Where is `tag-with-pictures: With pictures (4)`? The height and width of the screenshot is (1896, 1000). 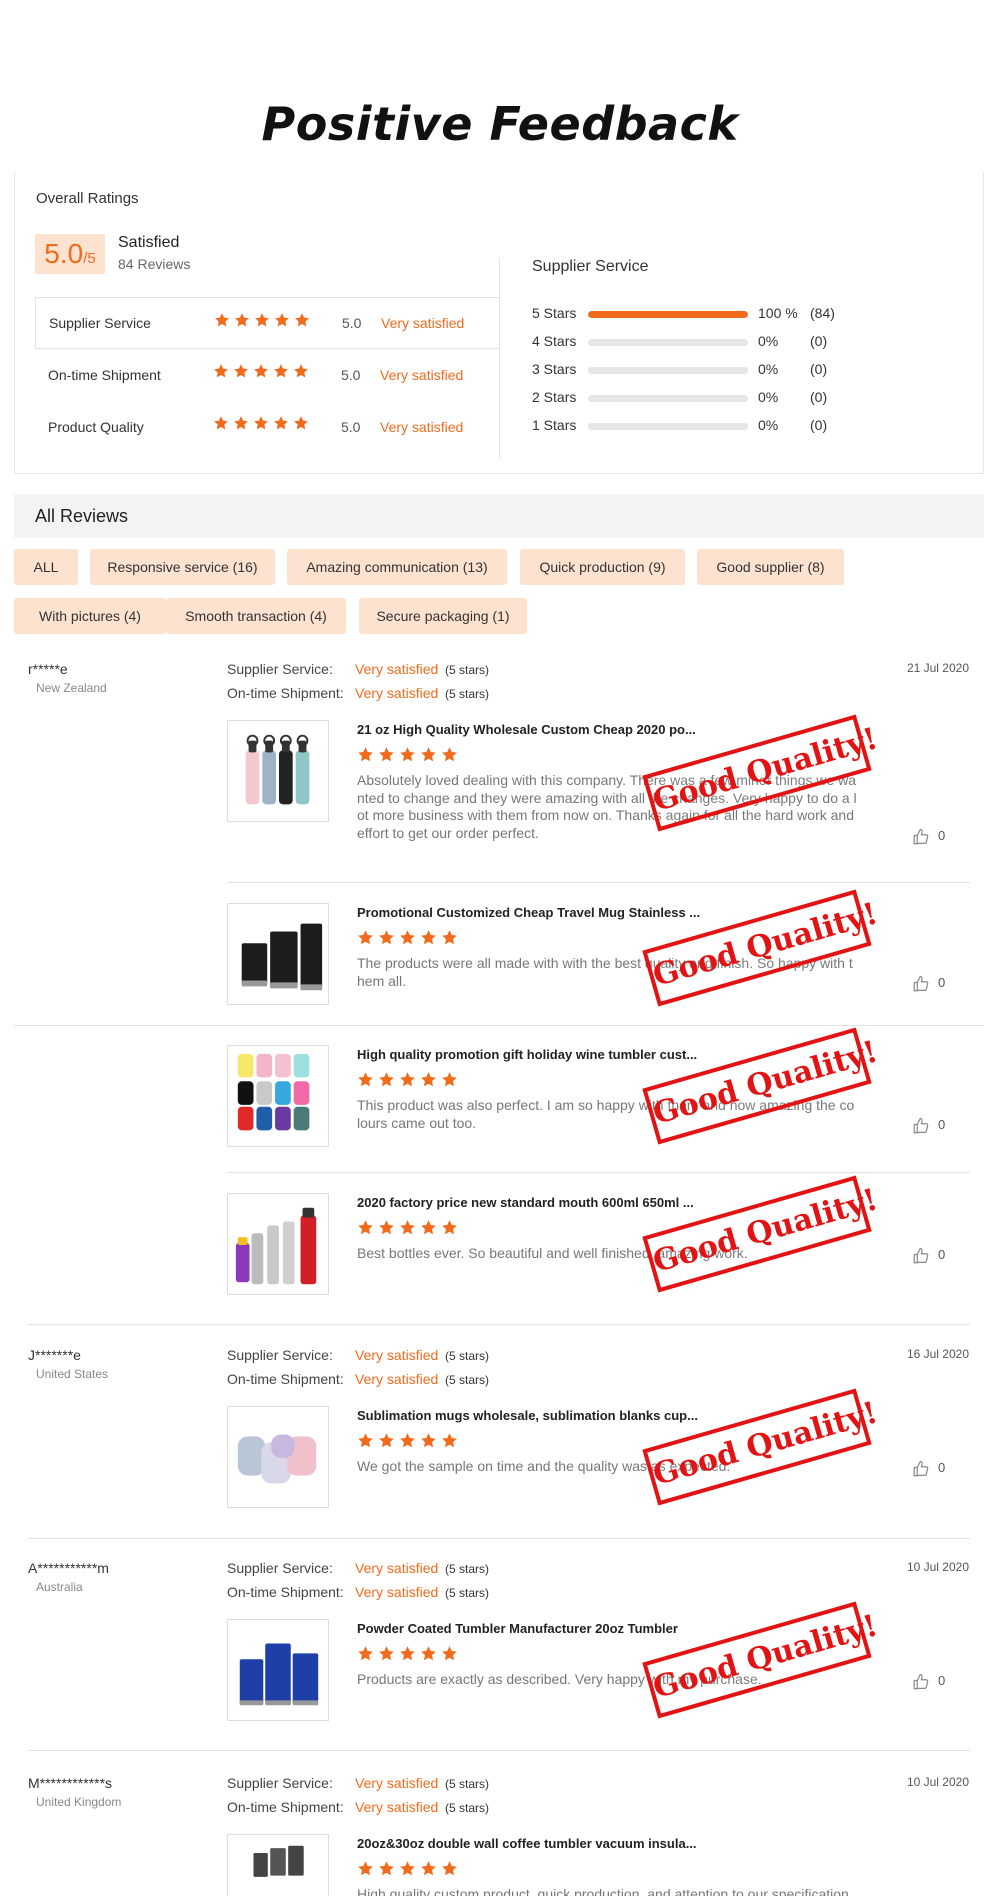 tag-with-pictures: With pictures (4) is located at coordinates (90, 616).